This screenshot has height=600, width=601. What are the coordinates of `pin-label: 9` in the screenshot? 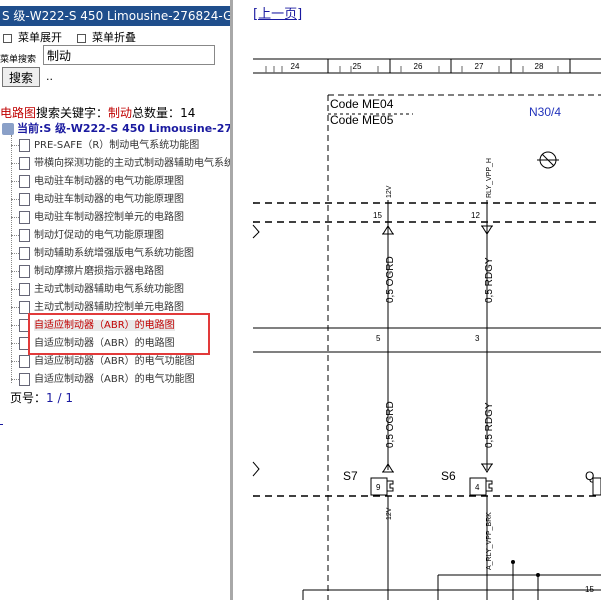 It's located at (378, 487).